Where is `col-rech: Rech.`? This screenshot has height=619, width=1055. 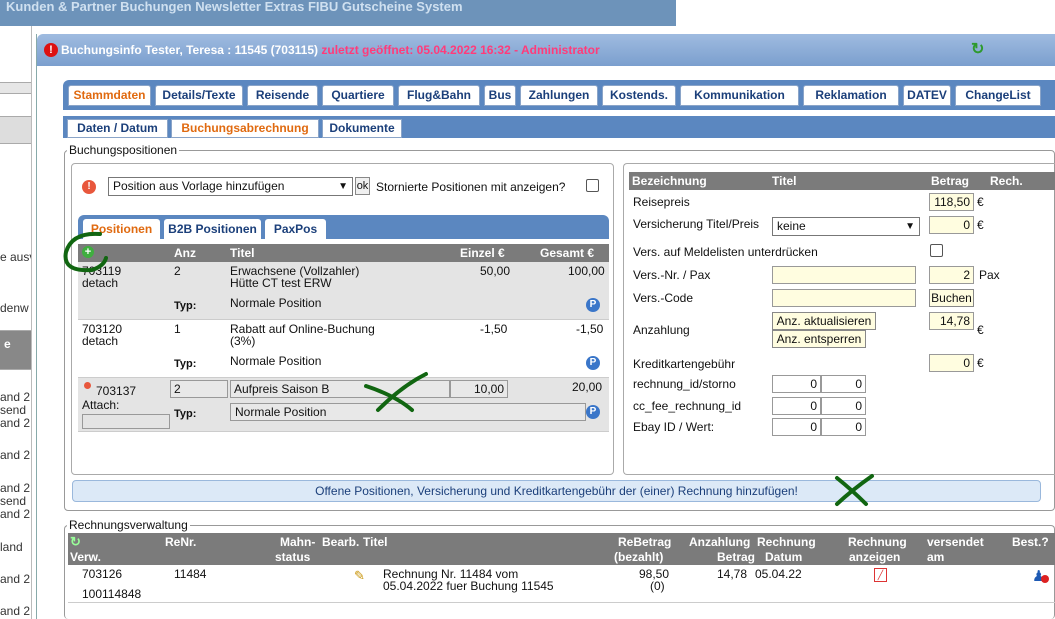
col-rech: Rech. is located at coordinates (1006, 181).